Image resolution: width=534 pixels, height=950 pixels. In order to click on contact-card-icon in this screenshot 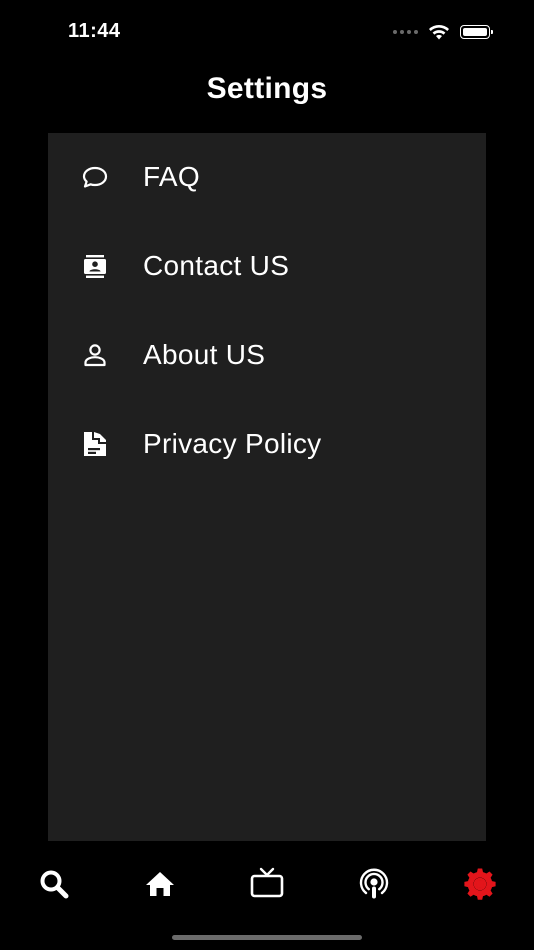, I will do `click(95, 266)`.